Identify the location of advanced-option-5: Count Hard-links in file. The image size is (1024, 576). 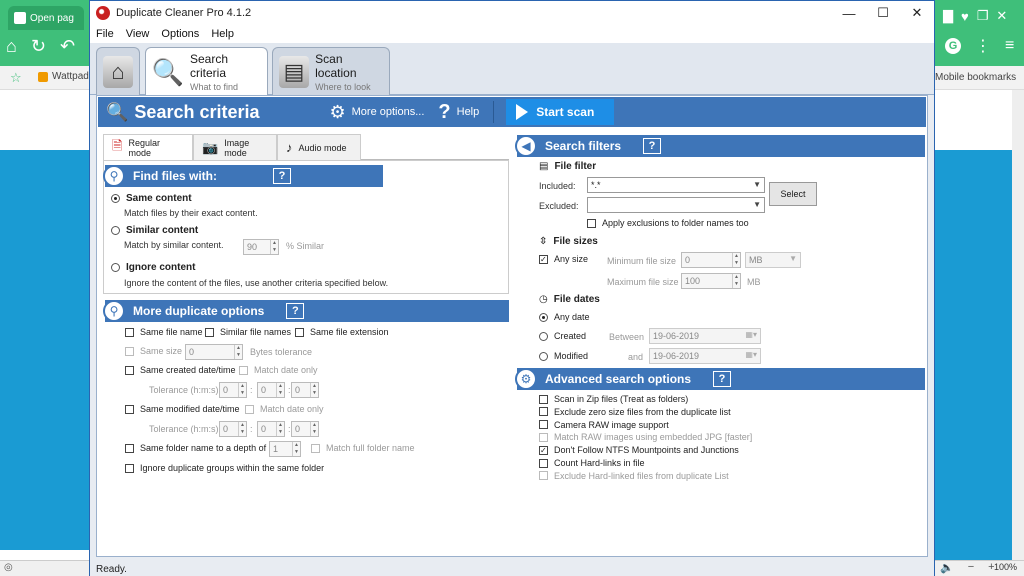
(592, 463).